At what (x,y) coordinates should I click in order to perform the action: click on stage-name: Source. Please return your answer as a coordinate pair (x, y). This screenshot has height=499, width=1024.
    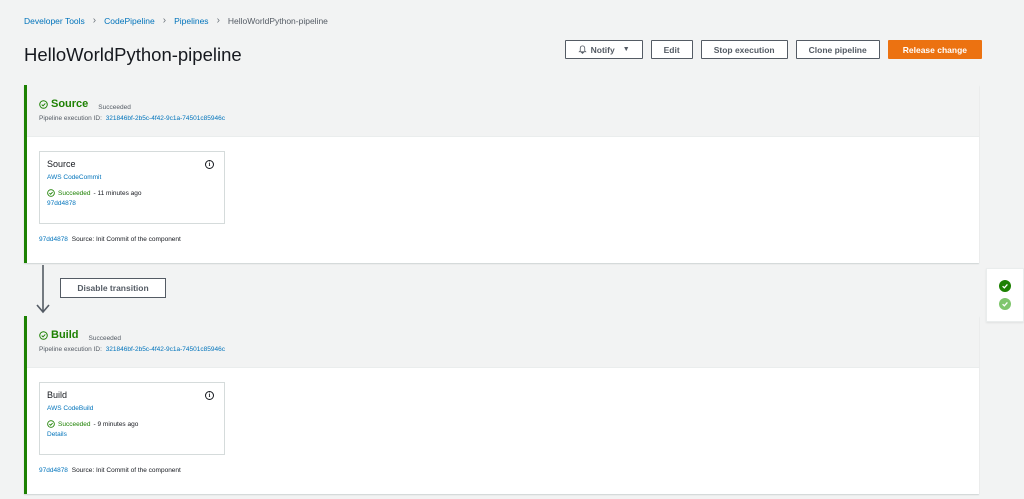
    Looking at the image, I should click on (70, 104).